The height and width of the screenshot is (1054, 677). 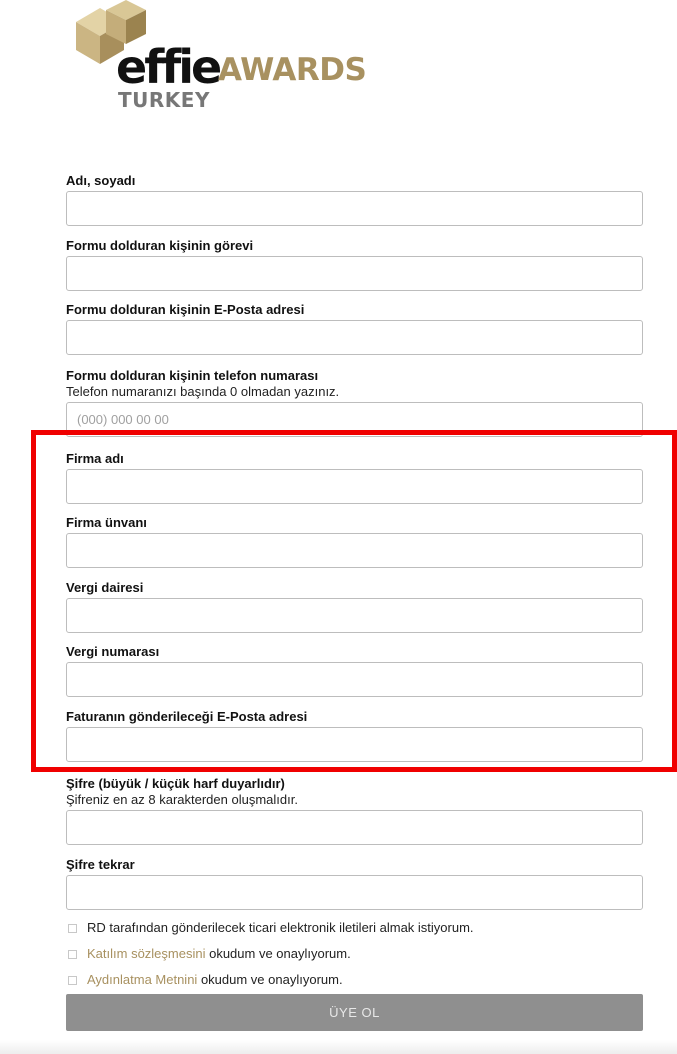 What do you see at coordinates (338, 1047) in the screenshot?
I see `bottom-shadow` at bounding box center [338, 1047].